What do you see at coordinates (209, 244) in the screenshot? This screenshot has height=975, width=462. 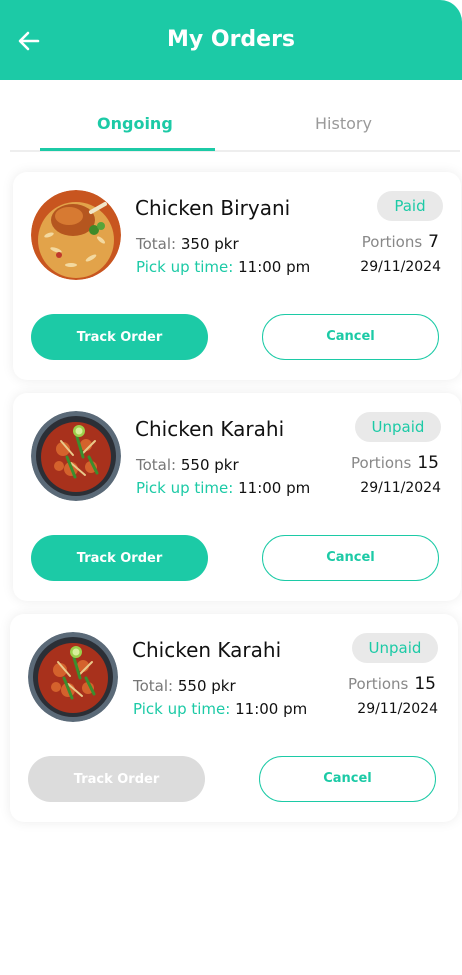 I see `total-value: 350 pkr` at bounding box center [209, 244].